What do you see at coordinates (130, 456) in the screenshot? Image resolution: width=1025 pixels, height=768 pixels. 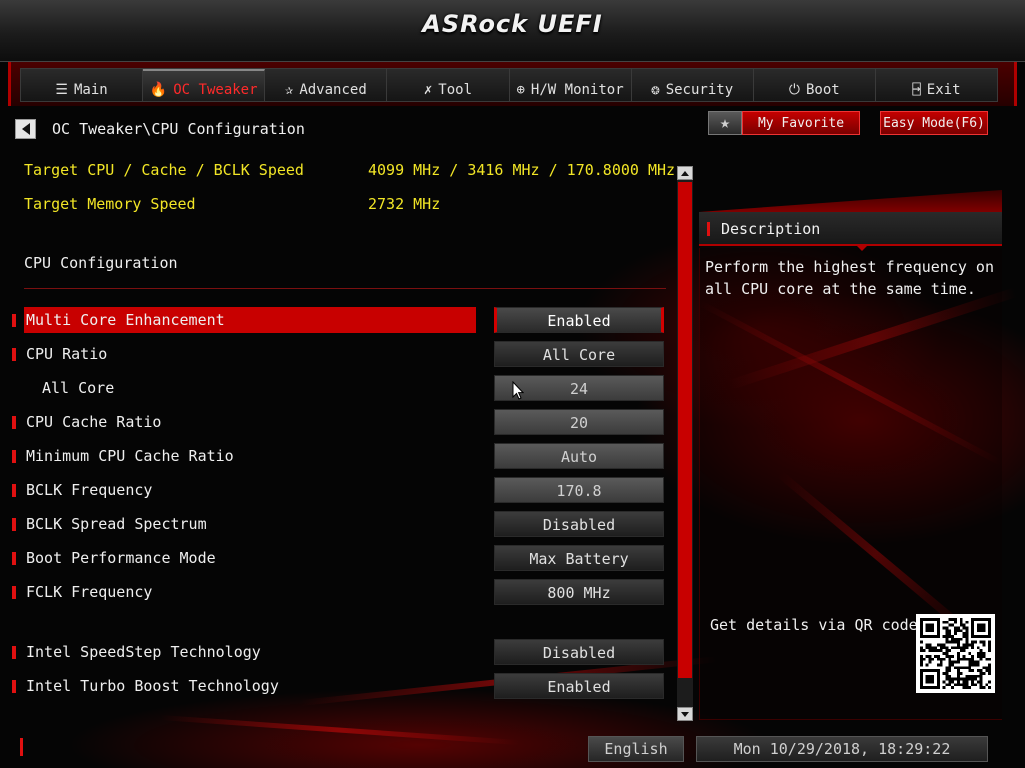 I see `setting-label: Minimum CPU Cache Ratio` at bounding box center [130, 456].